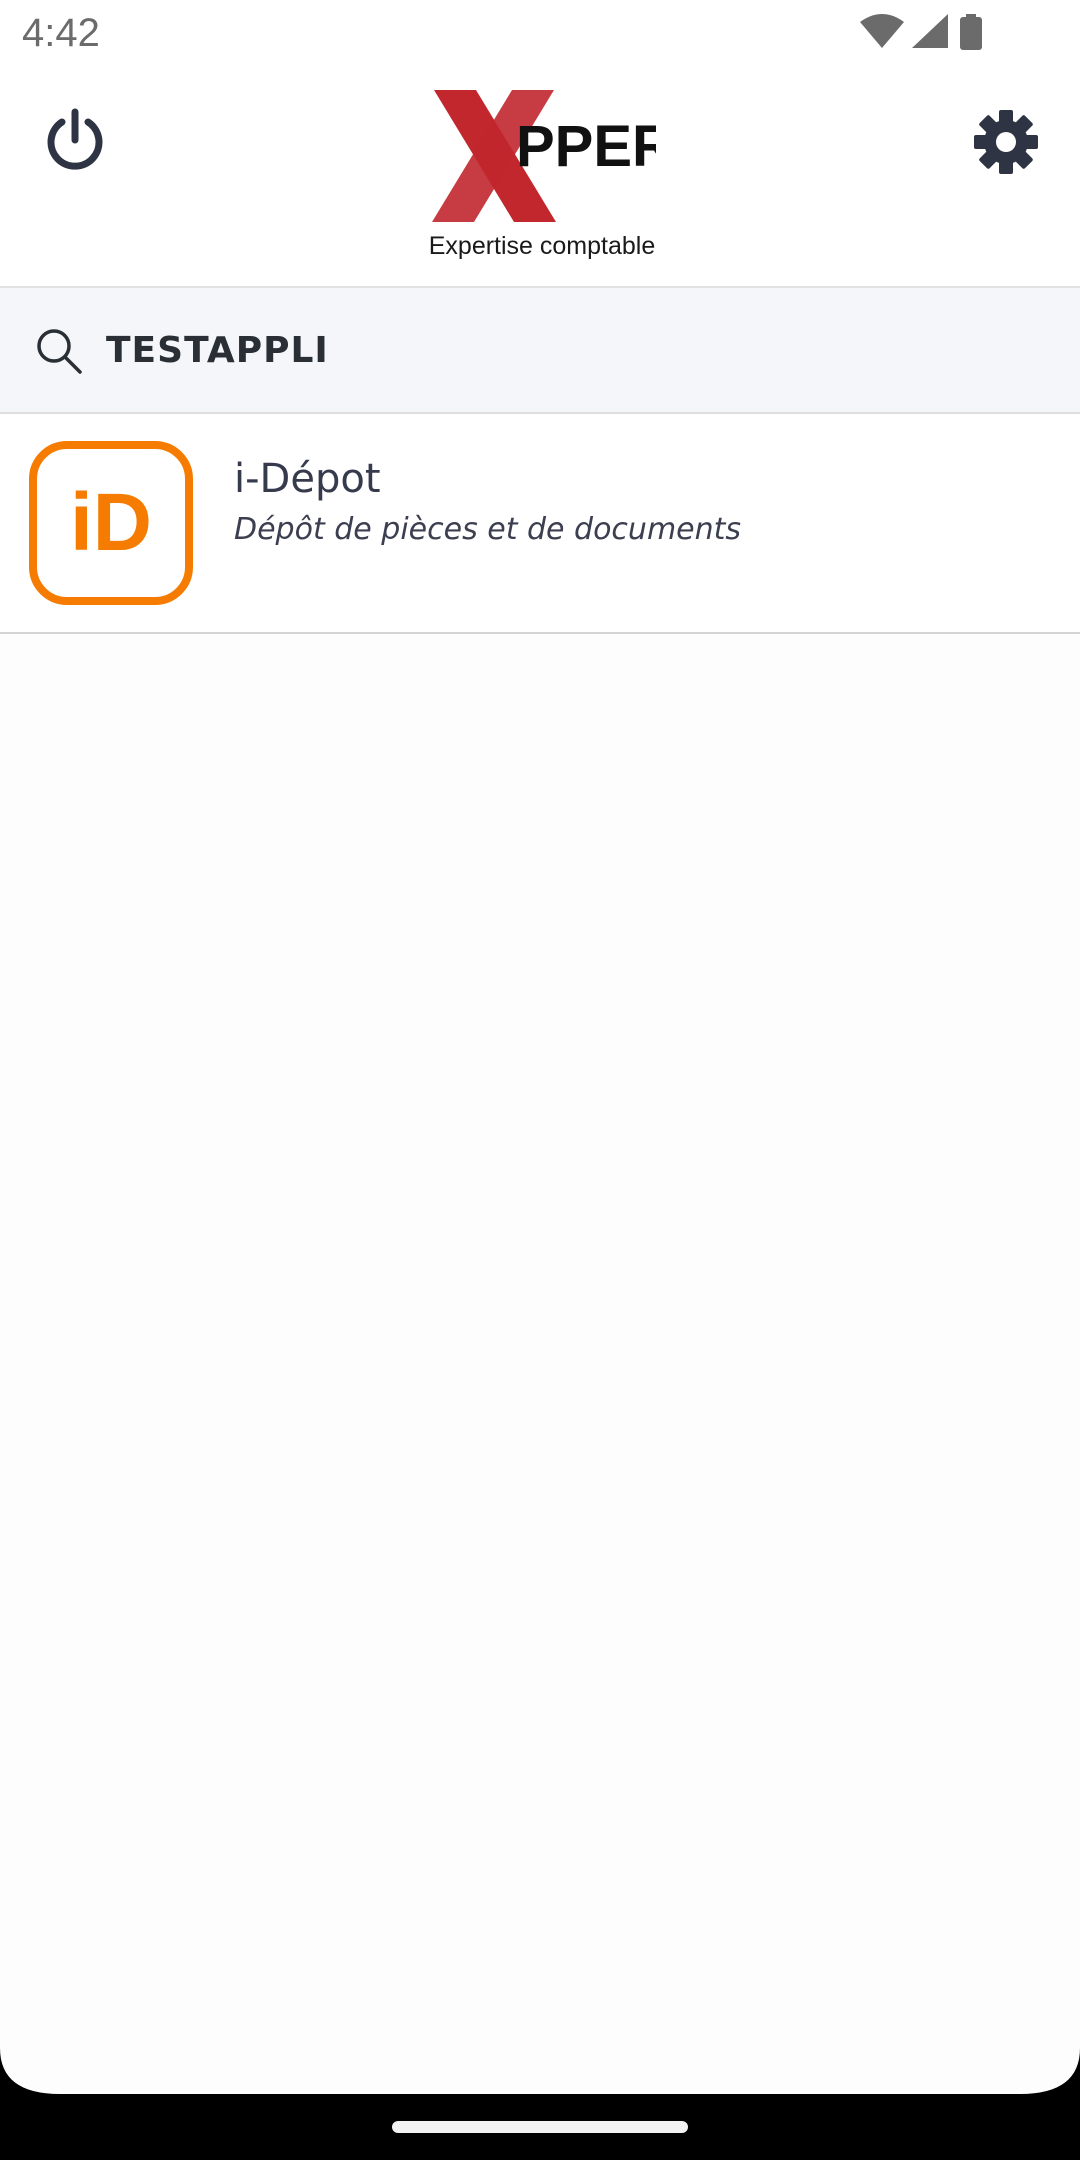  I want to click on power-icon, so click(75, 141).